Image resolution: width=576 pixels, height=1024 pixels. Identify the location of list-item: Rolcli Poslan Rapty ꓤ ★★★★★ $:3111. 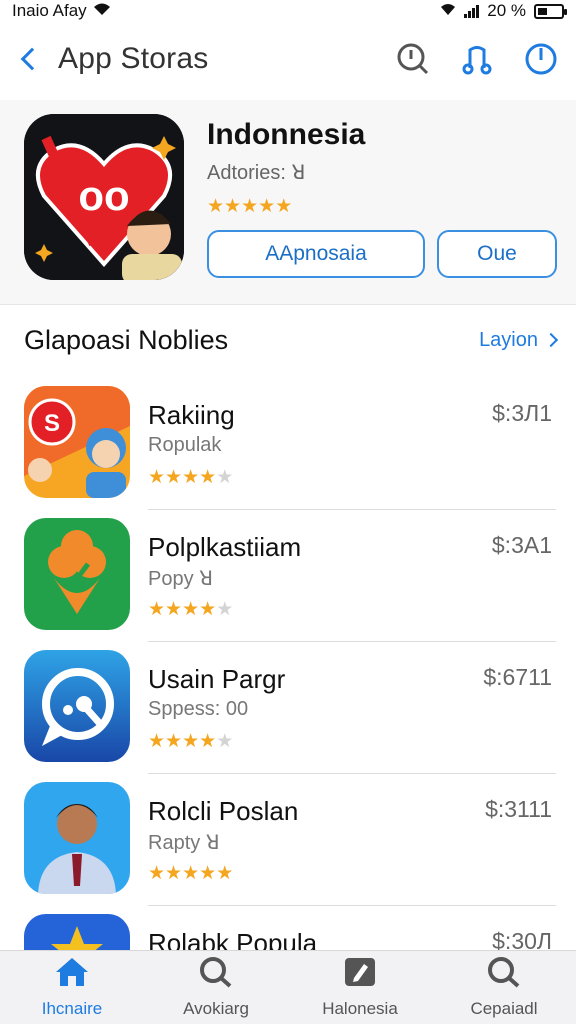
(288, 840).